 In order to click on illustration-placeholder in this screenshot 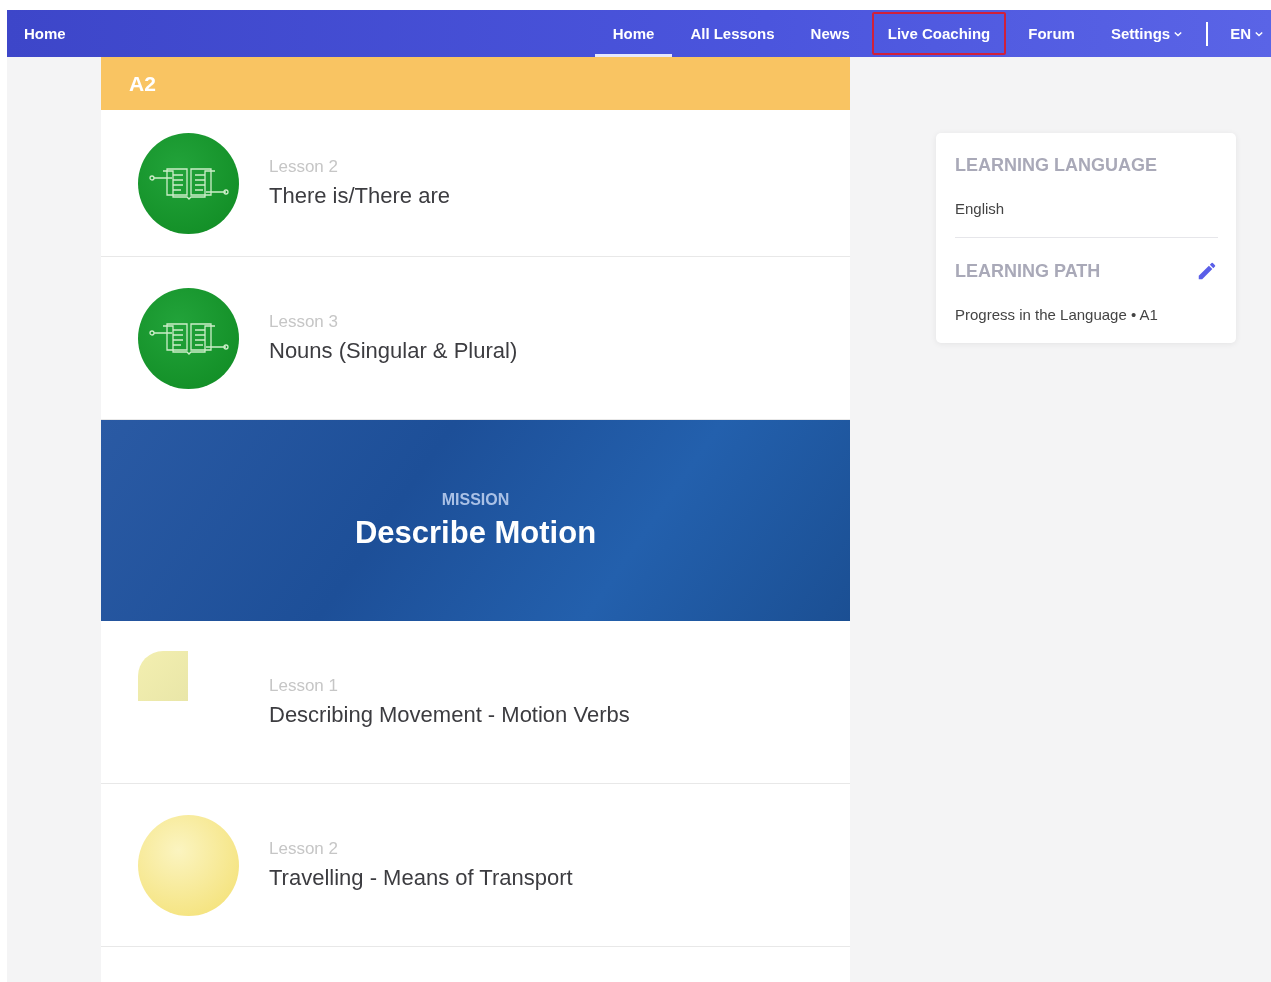, I will do `click(163, 676)`.